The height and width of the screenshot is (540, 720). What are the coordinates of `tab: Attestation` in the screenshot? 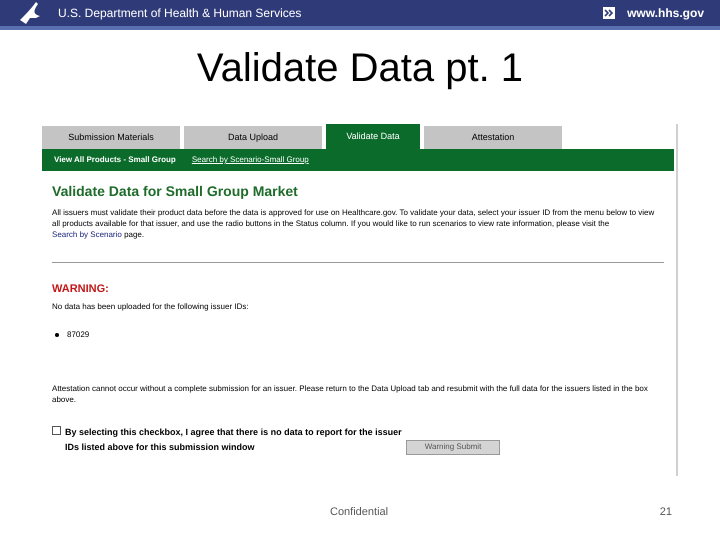 It's located at (493, 137).